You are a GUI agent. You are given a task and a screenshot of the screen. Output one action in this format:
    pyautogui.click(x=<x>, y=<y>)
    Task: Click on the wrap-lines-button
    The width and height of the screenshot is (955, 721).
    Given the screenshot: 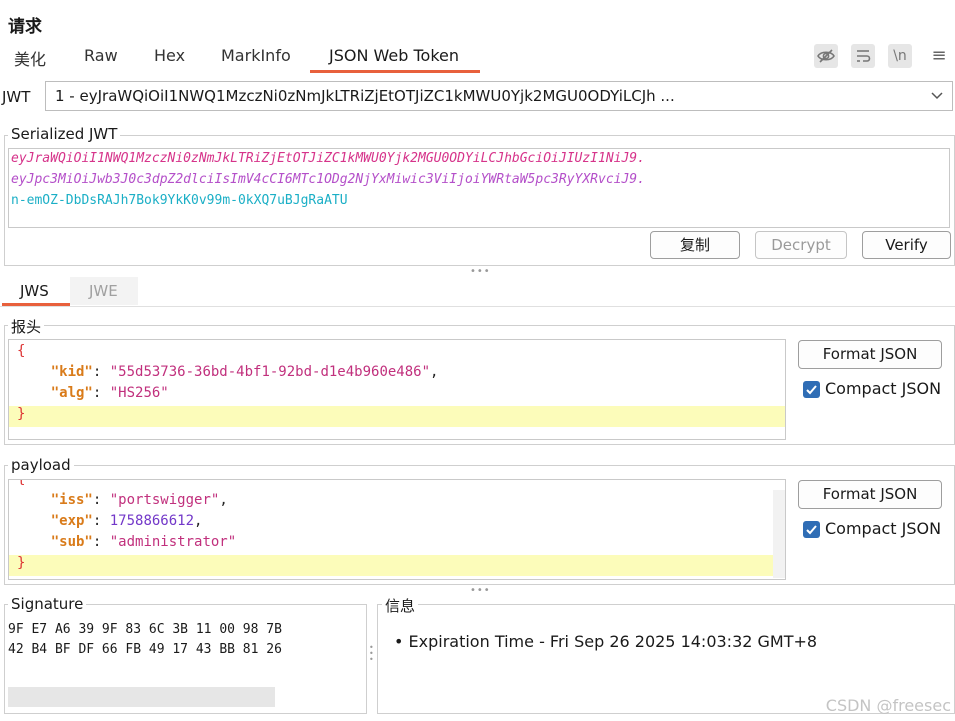 What is the action you would take?
    pyautogui.click(x=863, y=56)
    